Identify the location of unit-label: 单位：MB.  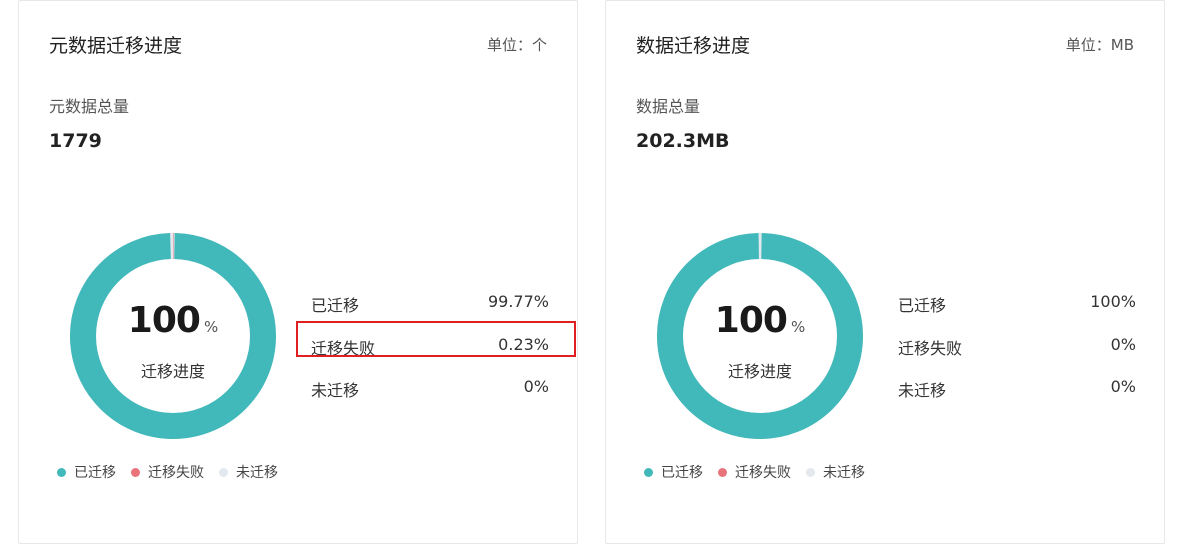
(1099, 45).